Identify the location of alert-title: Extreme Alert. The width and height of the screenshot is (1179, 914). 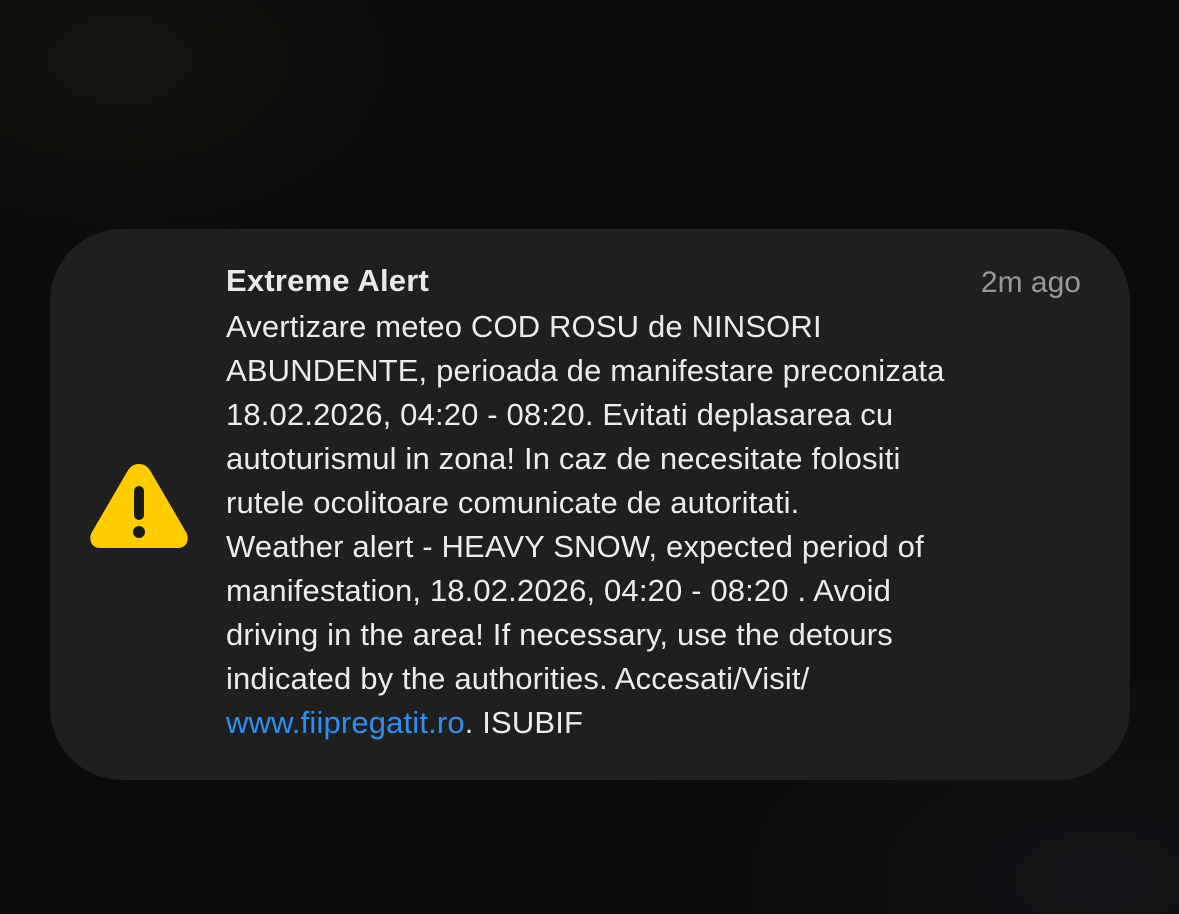
(328, 280).